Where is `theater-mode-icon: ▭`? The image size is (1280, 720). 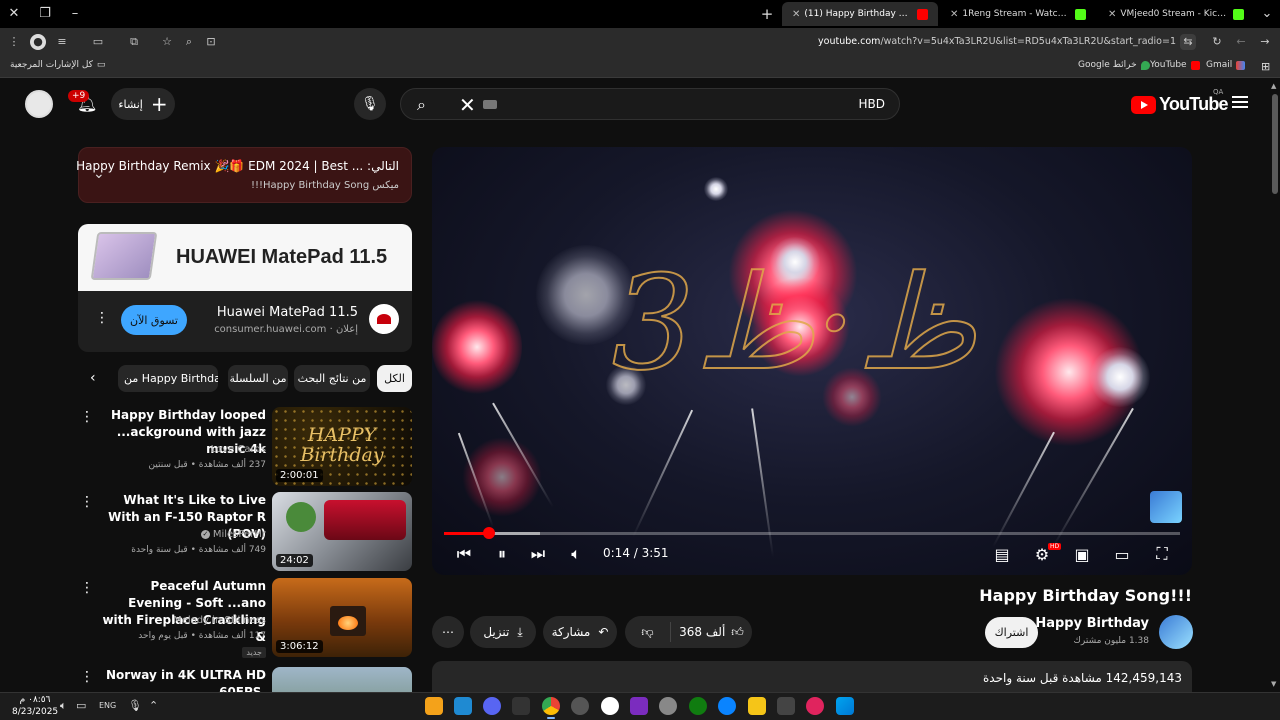
theater-mode-icon: ▭ is located at coordinates (1122, 554).